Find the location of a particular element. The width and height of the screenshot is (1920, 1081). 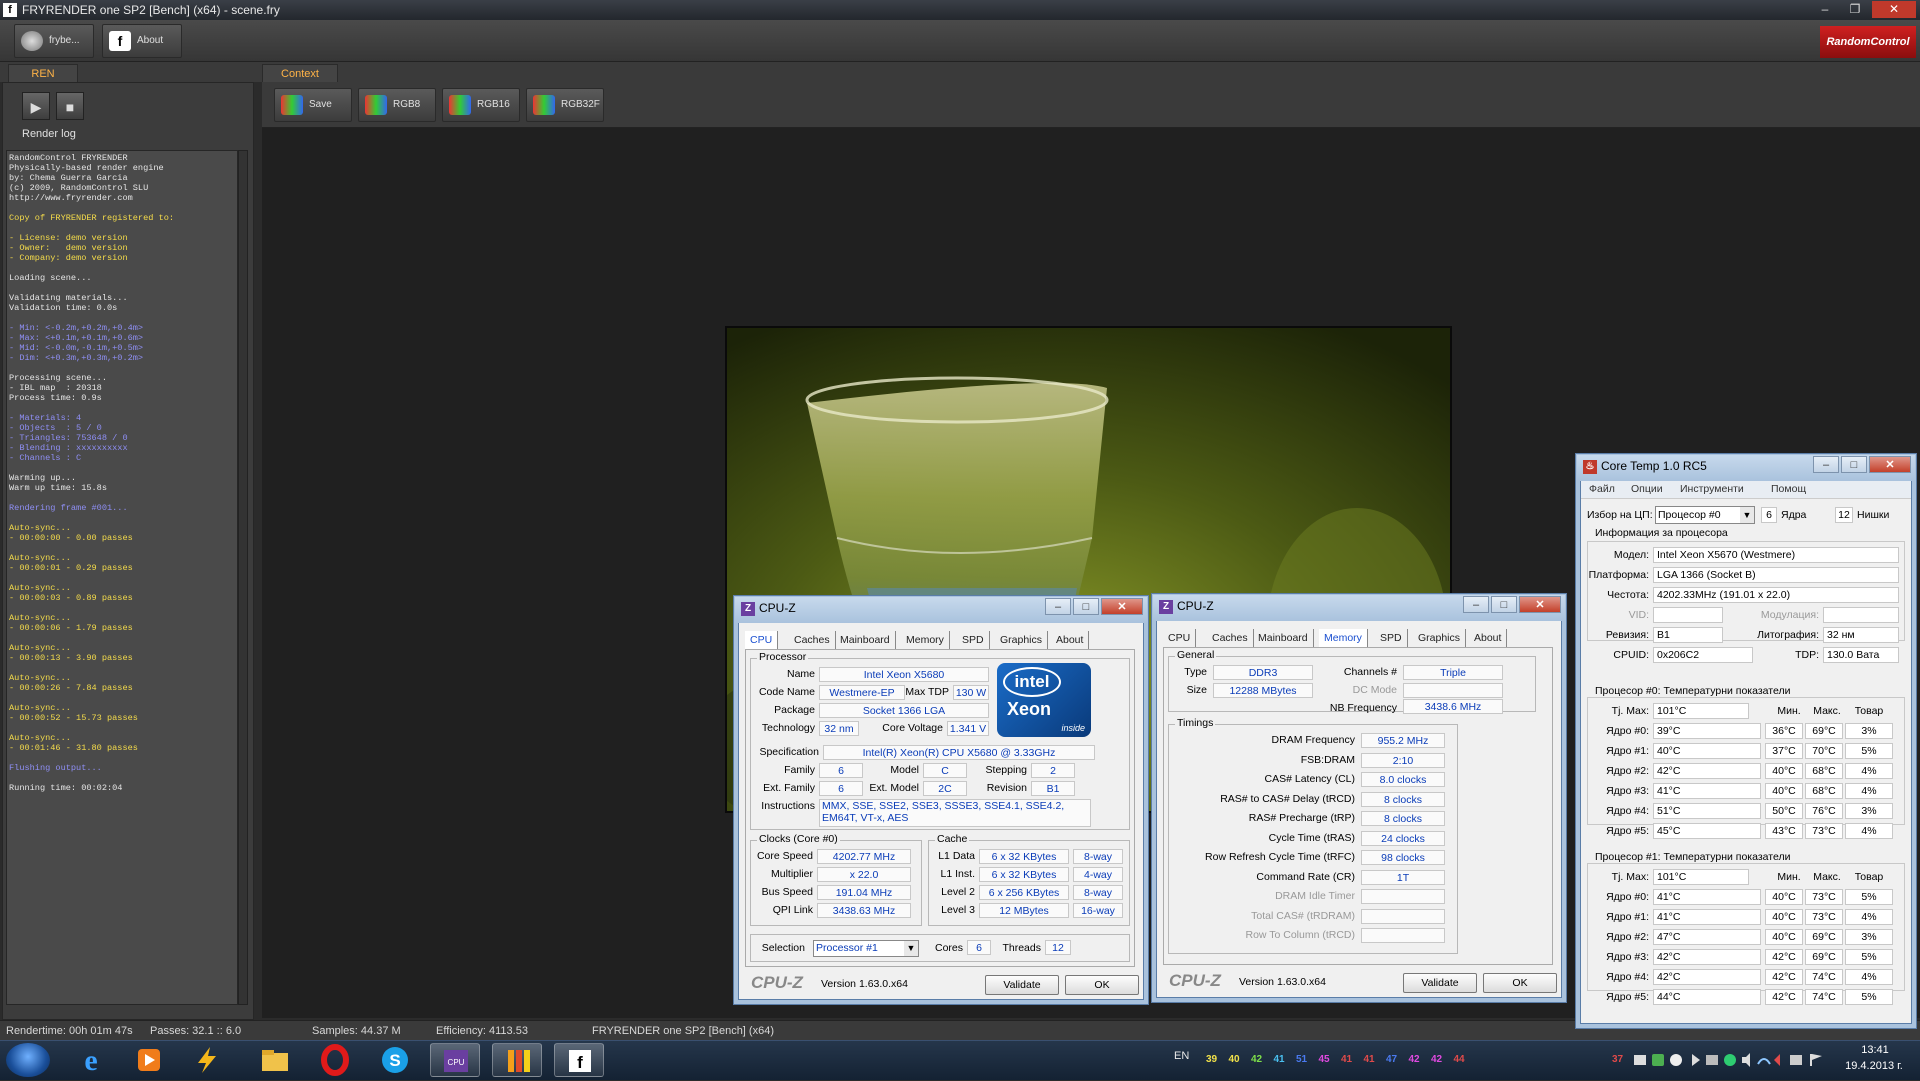

cpuz-memory-close-button: ✕ is located at coordinates (1540, 604).